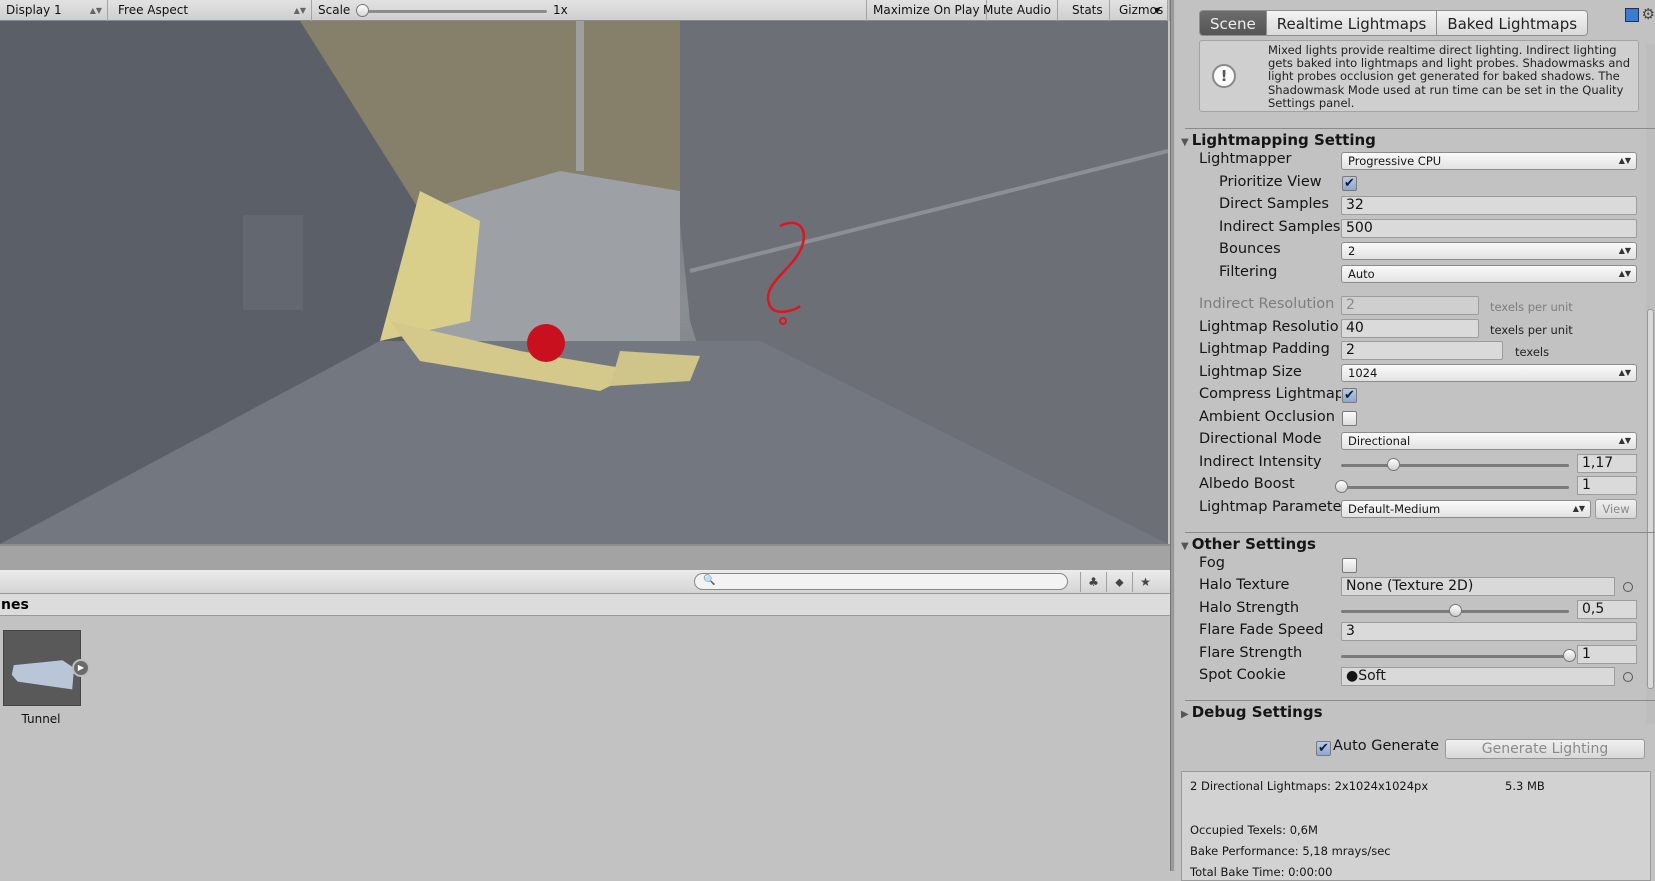 The image size is (1655, 881). I want to click on halo-strength-field: 0,5, so click(1607, 609).